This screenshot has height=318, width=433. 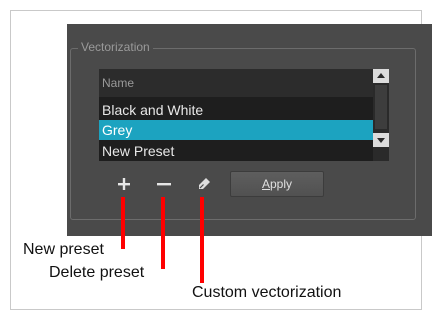 What do you see at coordinates (163, 233) in the screenshot?
I see `callout-line-delete-preset` at bounding box center [163, 233].